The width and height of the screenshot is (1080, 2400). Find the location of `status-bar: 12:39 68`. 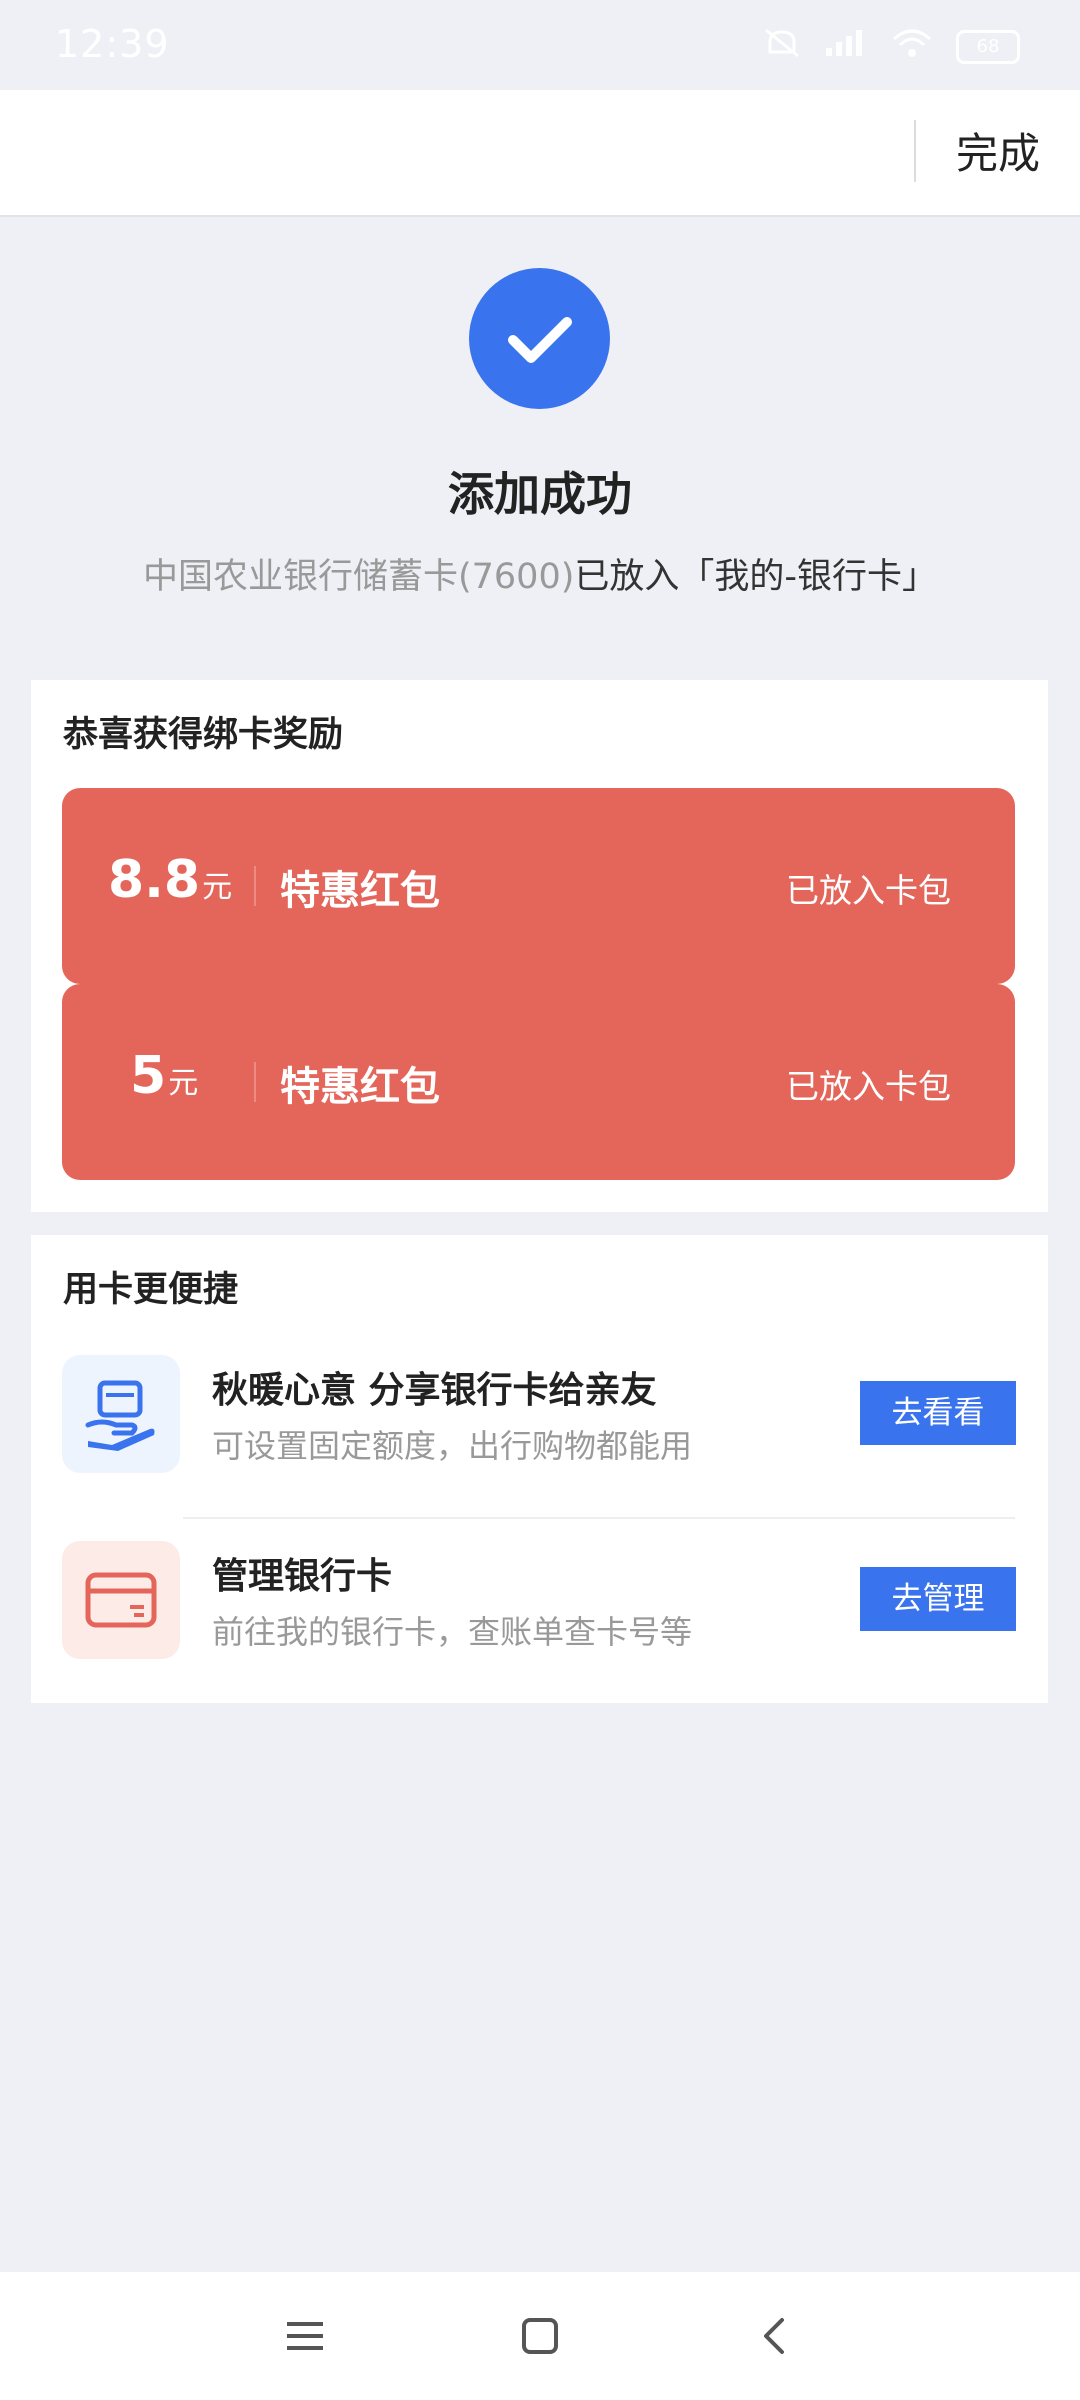

status-bar: 12:39 68 is located at coordinates (540, 45).